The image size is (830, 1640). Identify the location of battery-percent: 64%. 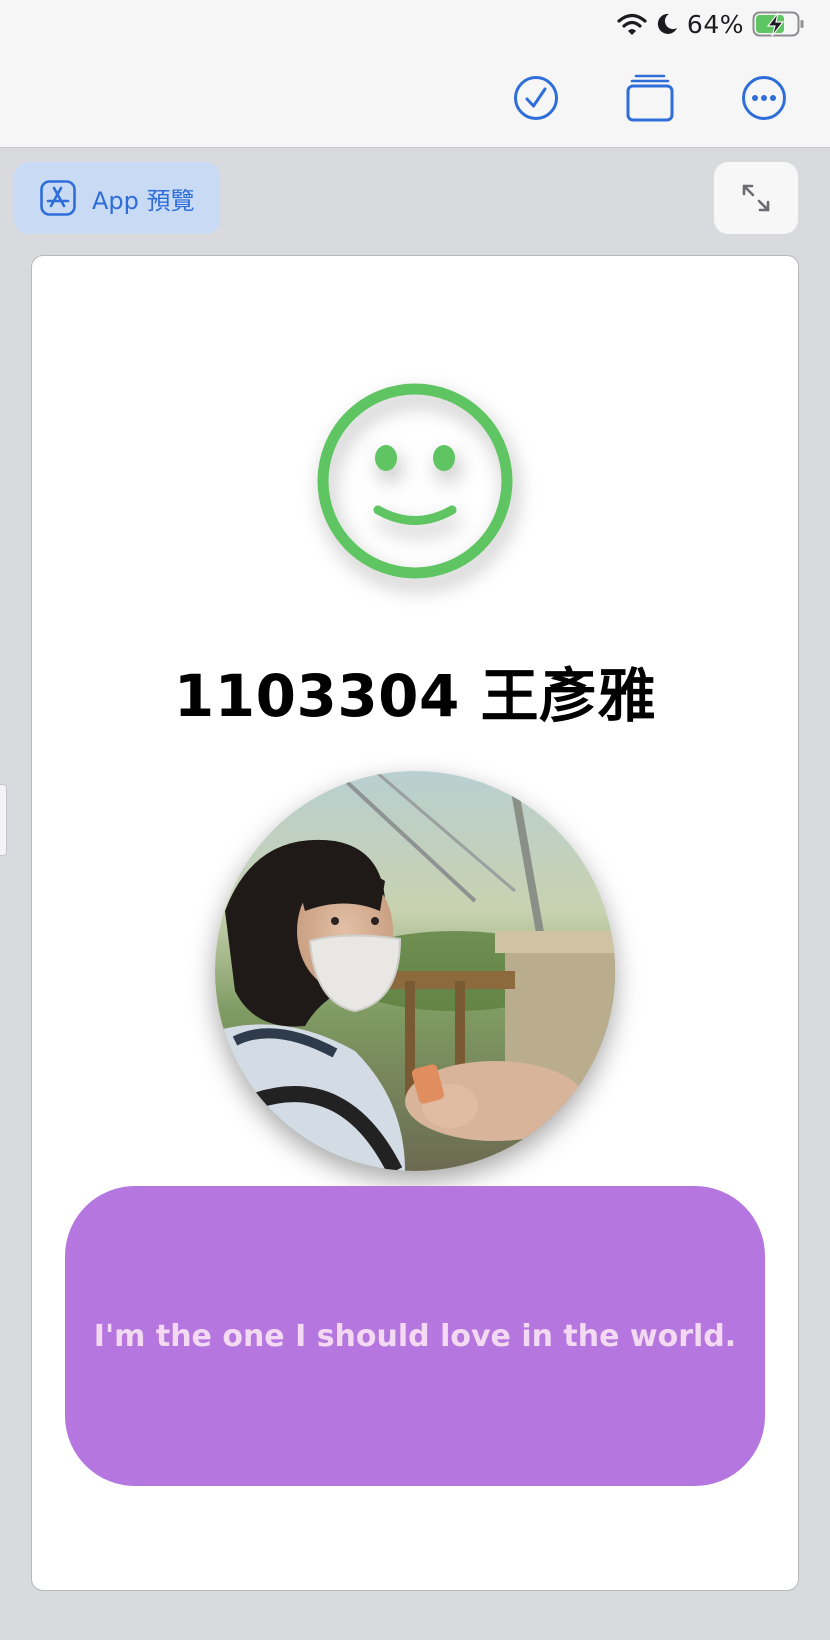
(715, 24).